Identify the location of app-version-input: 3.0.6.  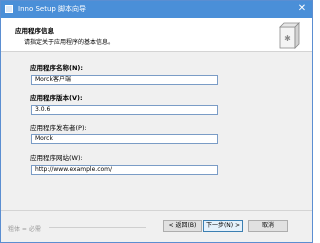
(124, 110).